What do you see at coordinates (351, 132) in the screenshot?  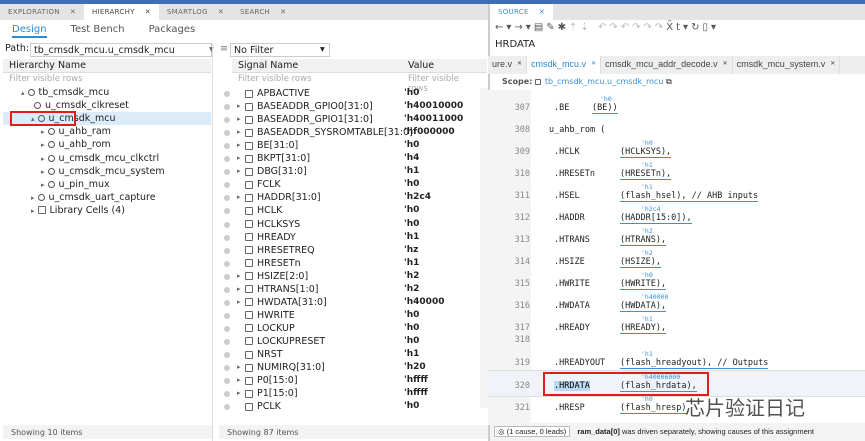 I see `signal-row: ▸ BASEADDR_SYSROMTABLE[31:0]'hf000000` at bounding box center [351, 132].